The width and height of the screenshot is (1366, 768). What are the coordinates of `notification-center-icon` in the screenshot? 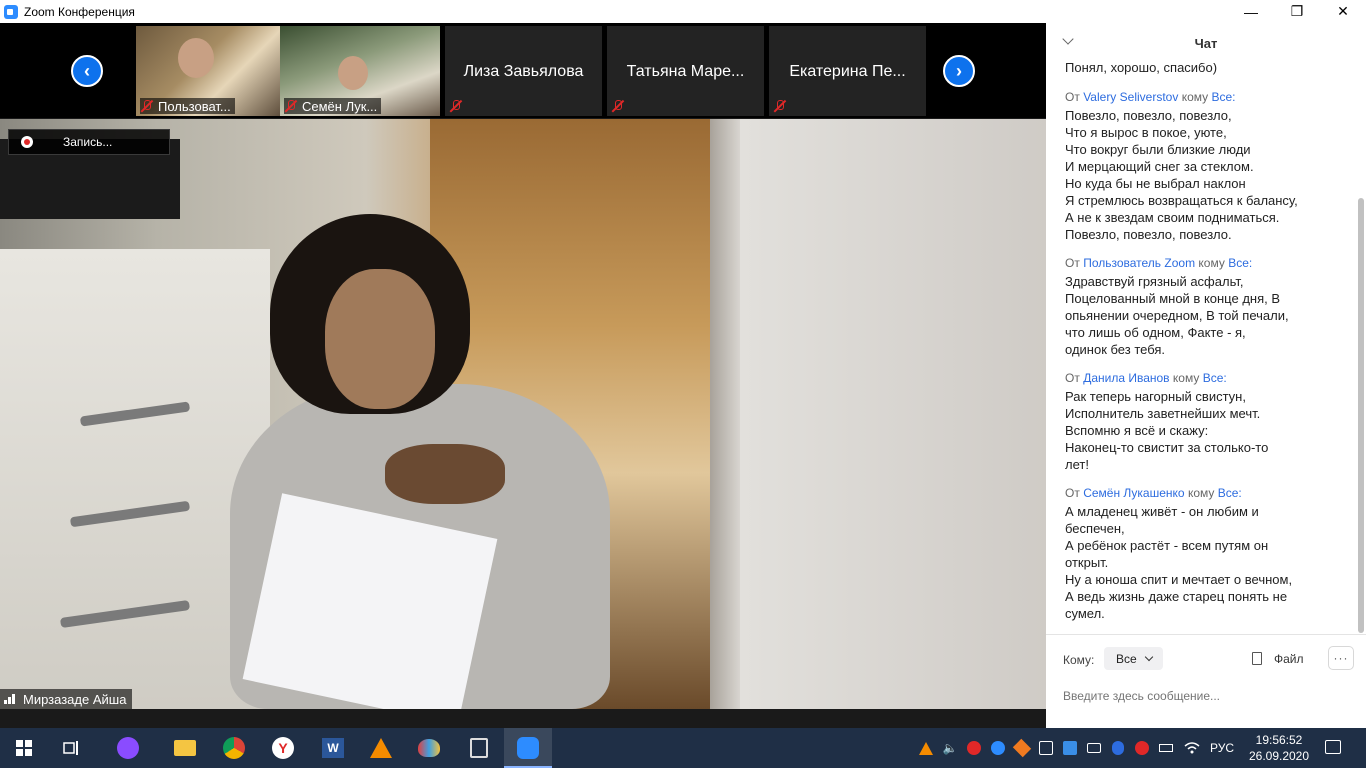 It's located at (1333, 747).